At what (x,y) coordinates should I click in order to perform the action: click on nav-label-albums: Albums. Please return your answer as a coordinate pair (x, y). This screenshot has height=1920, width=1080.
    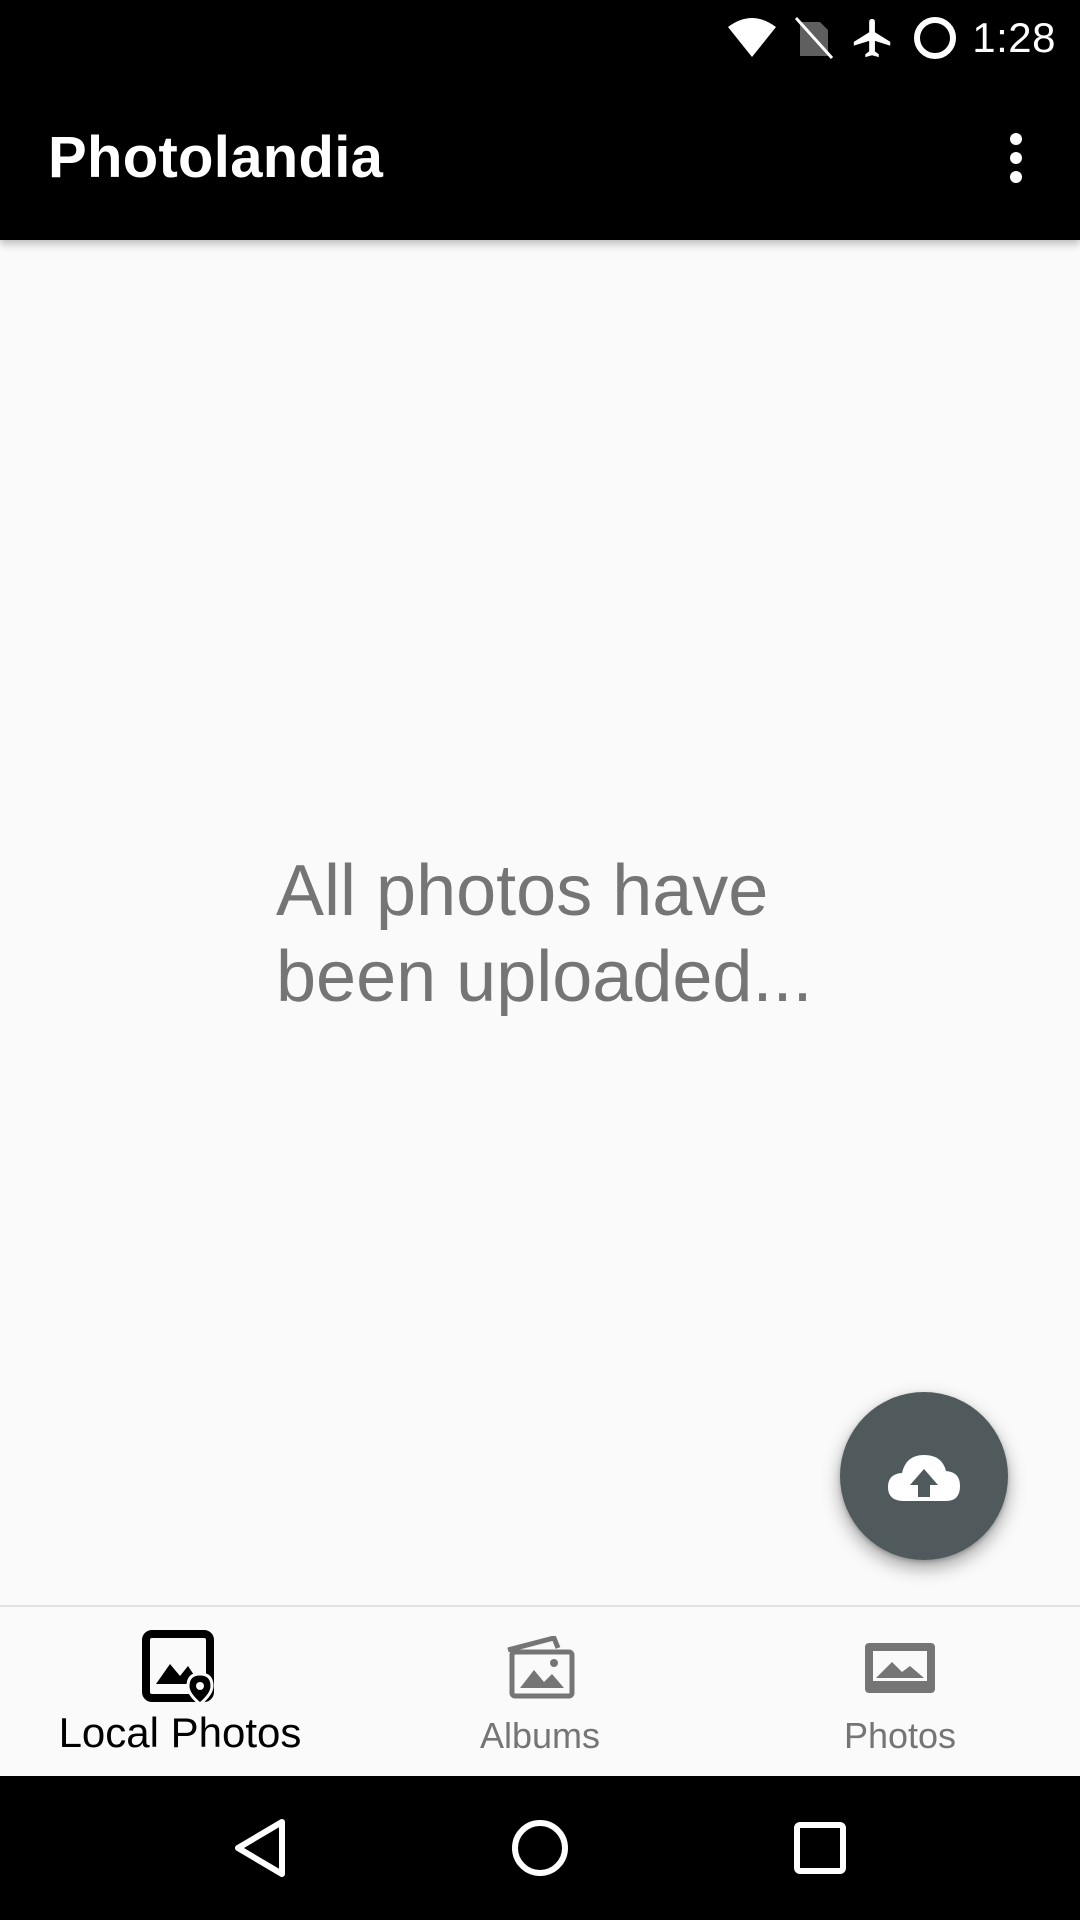
    Looking at the image, I should click on (540, 1735).